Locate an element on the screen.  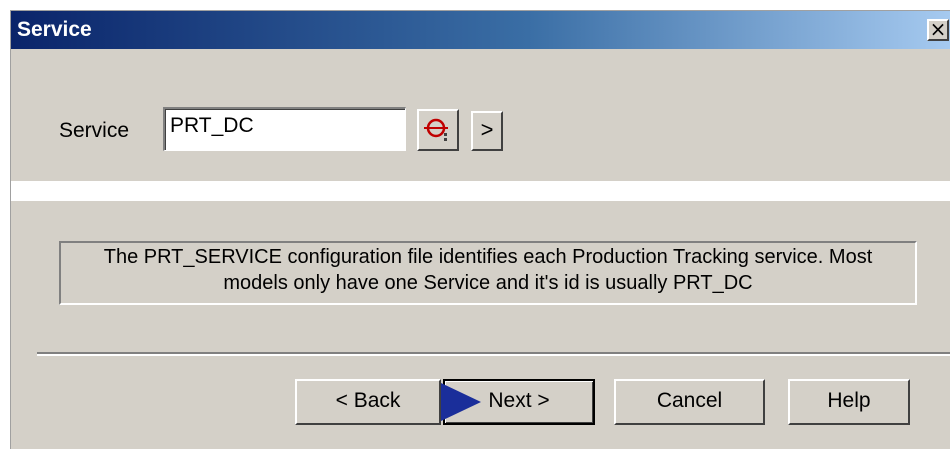
back-button: < Back is located at coordinates (368, 402).